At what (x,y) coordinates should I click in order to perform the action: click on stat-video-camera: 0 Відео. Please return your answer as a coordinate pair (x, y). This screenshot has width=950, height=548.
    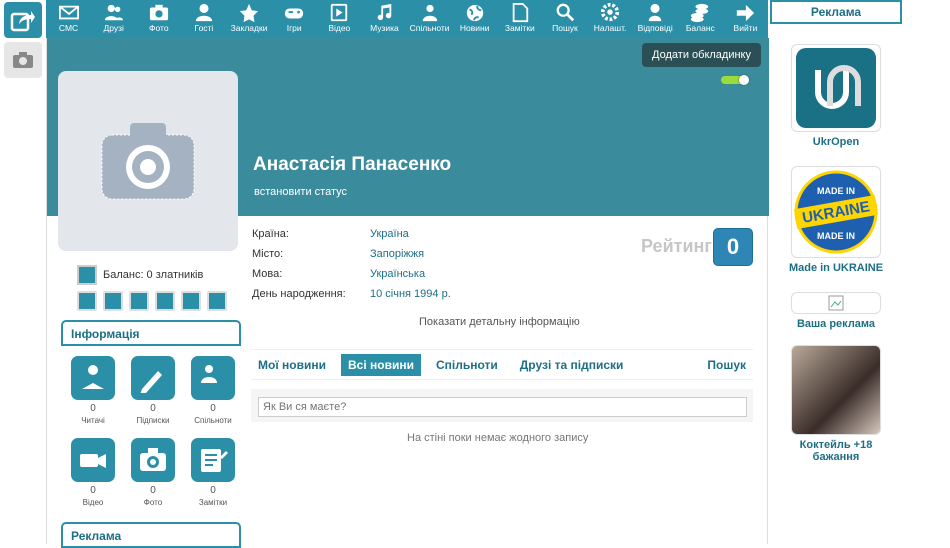
    Looking at the image, I should click on (93, 472).